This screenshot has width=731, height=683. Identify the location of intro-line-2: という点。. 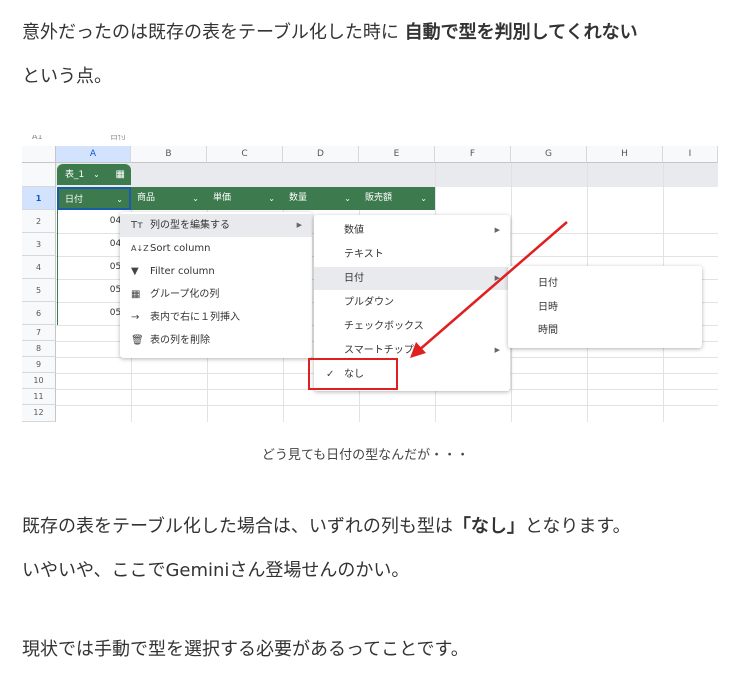
(67, 76).